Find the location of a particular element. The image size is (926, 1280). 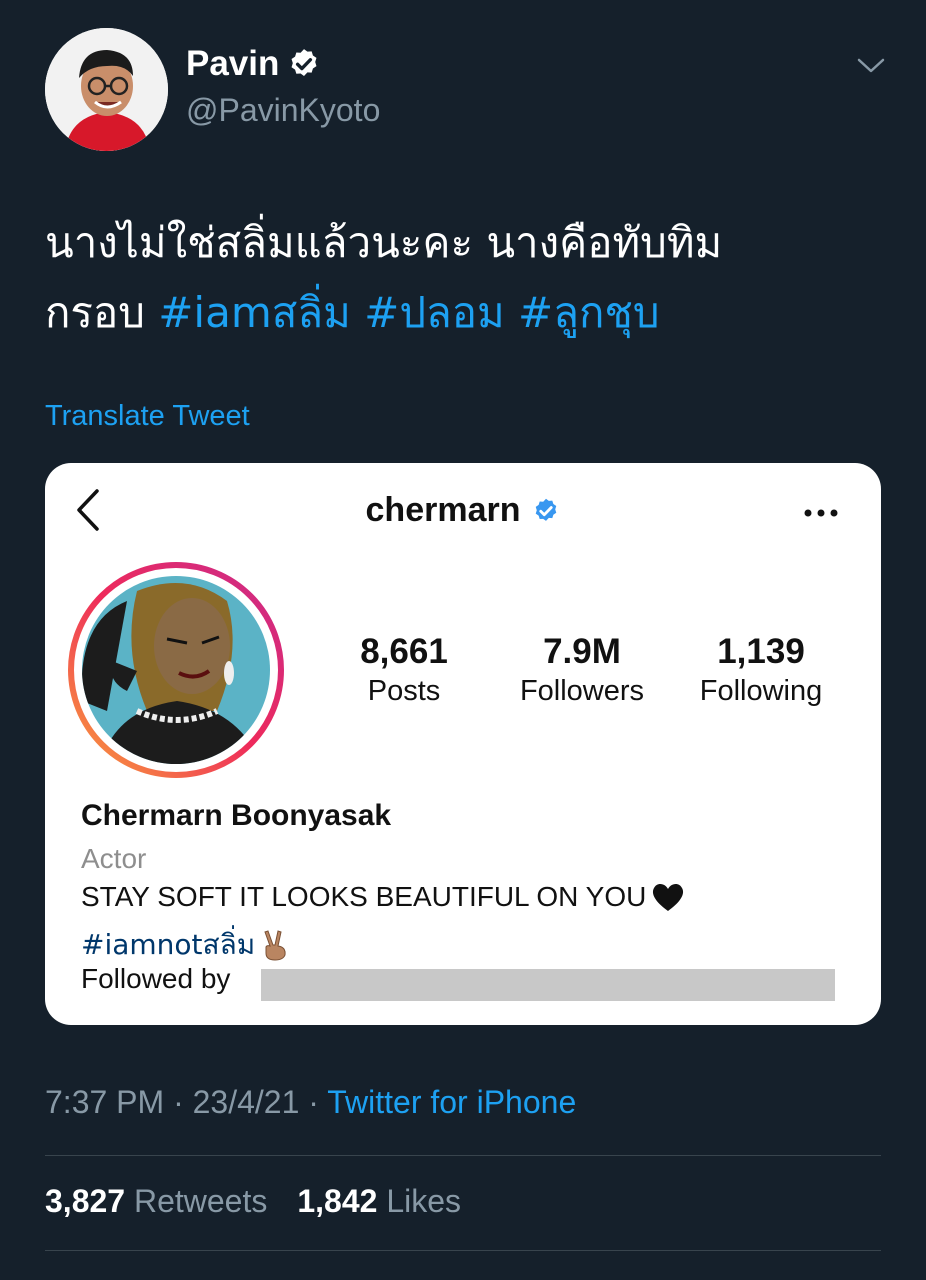

ig-category: Actor is located at coordinates (114, 858).